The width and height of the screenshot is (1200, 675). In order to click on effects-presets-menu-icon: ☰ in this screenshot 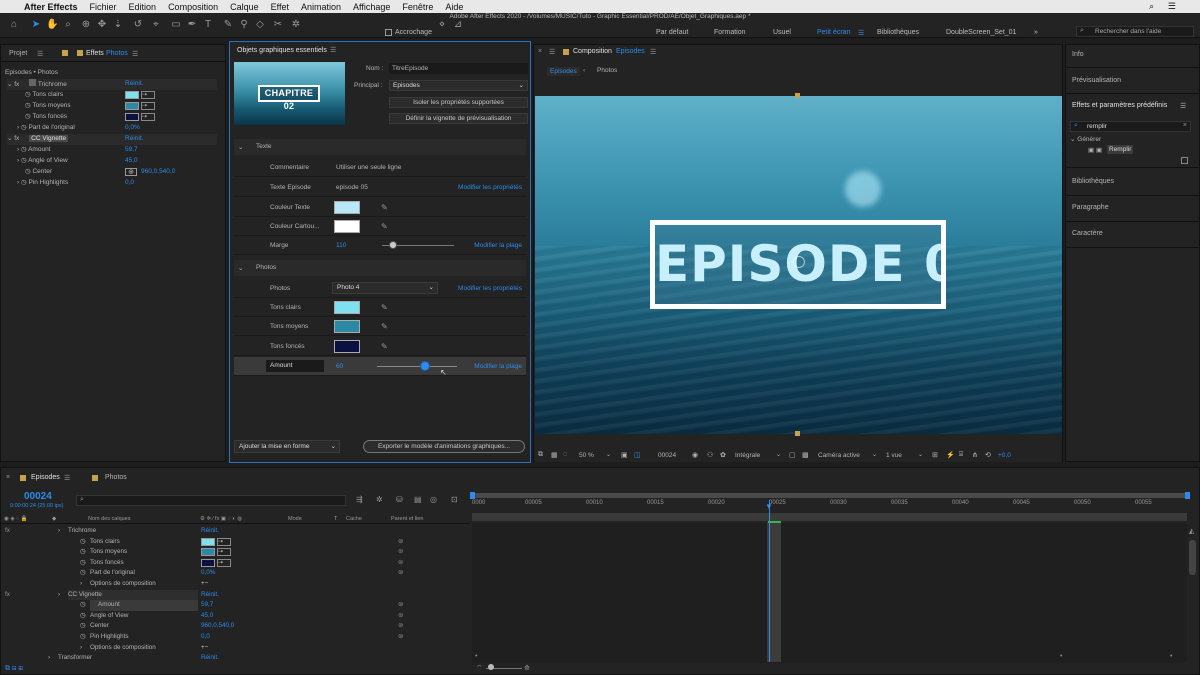, I will do `click(1183, 106)`.